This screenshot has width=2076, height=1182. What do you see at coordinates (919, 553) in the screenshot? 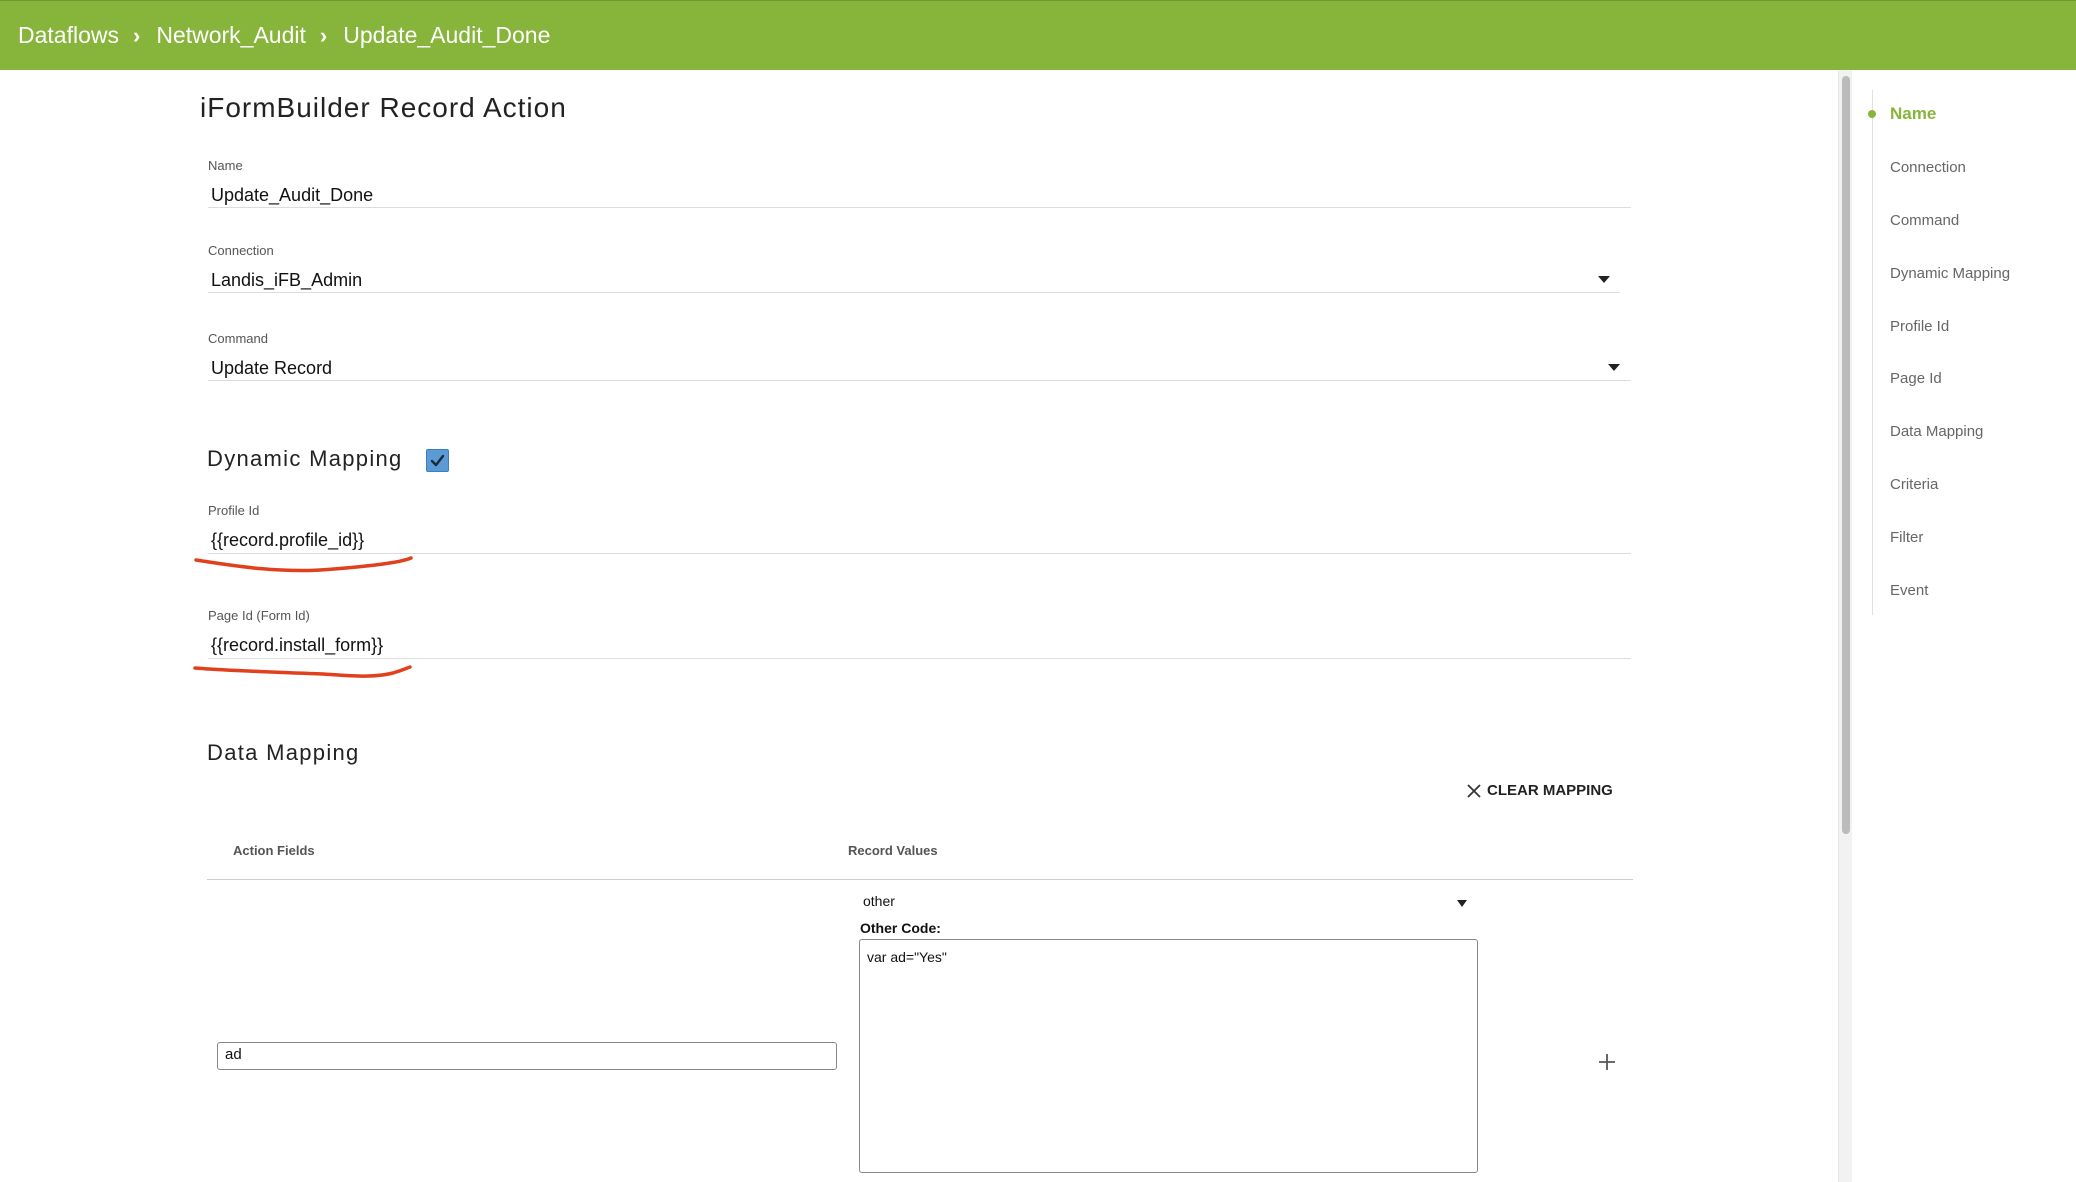
I see `profile-id-underline` at bounding box center [919, 553].